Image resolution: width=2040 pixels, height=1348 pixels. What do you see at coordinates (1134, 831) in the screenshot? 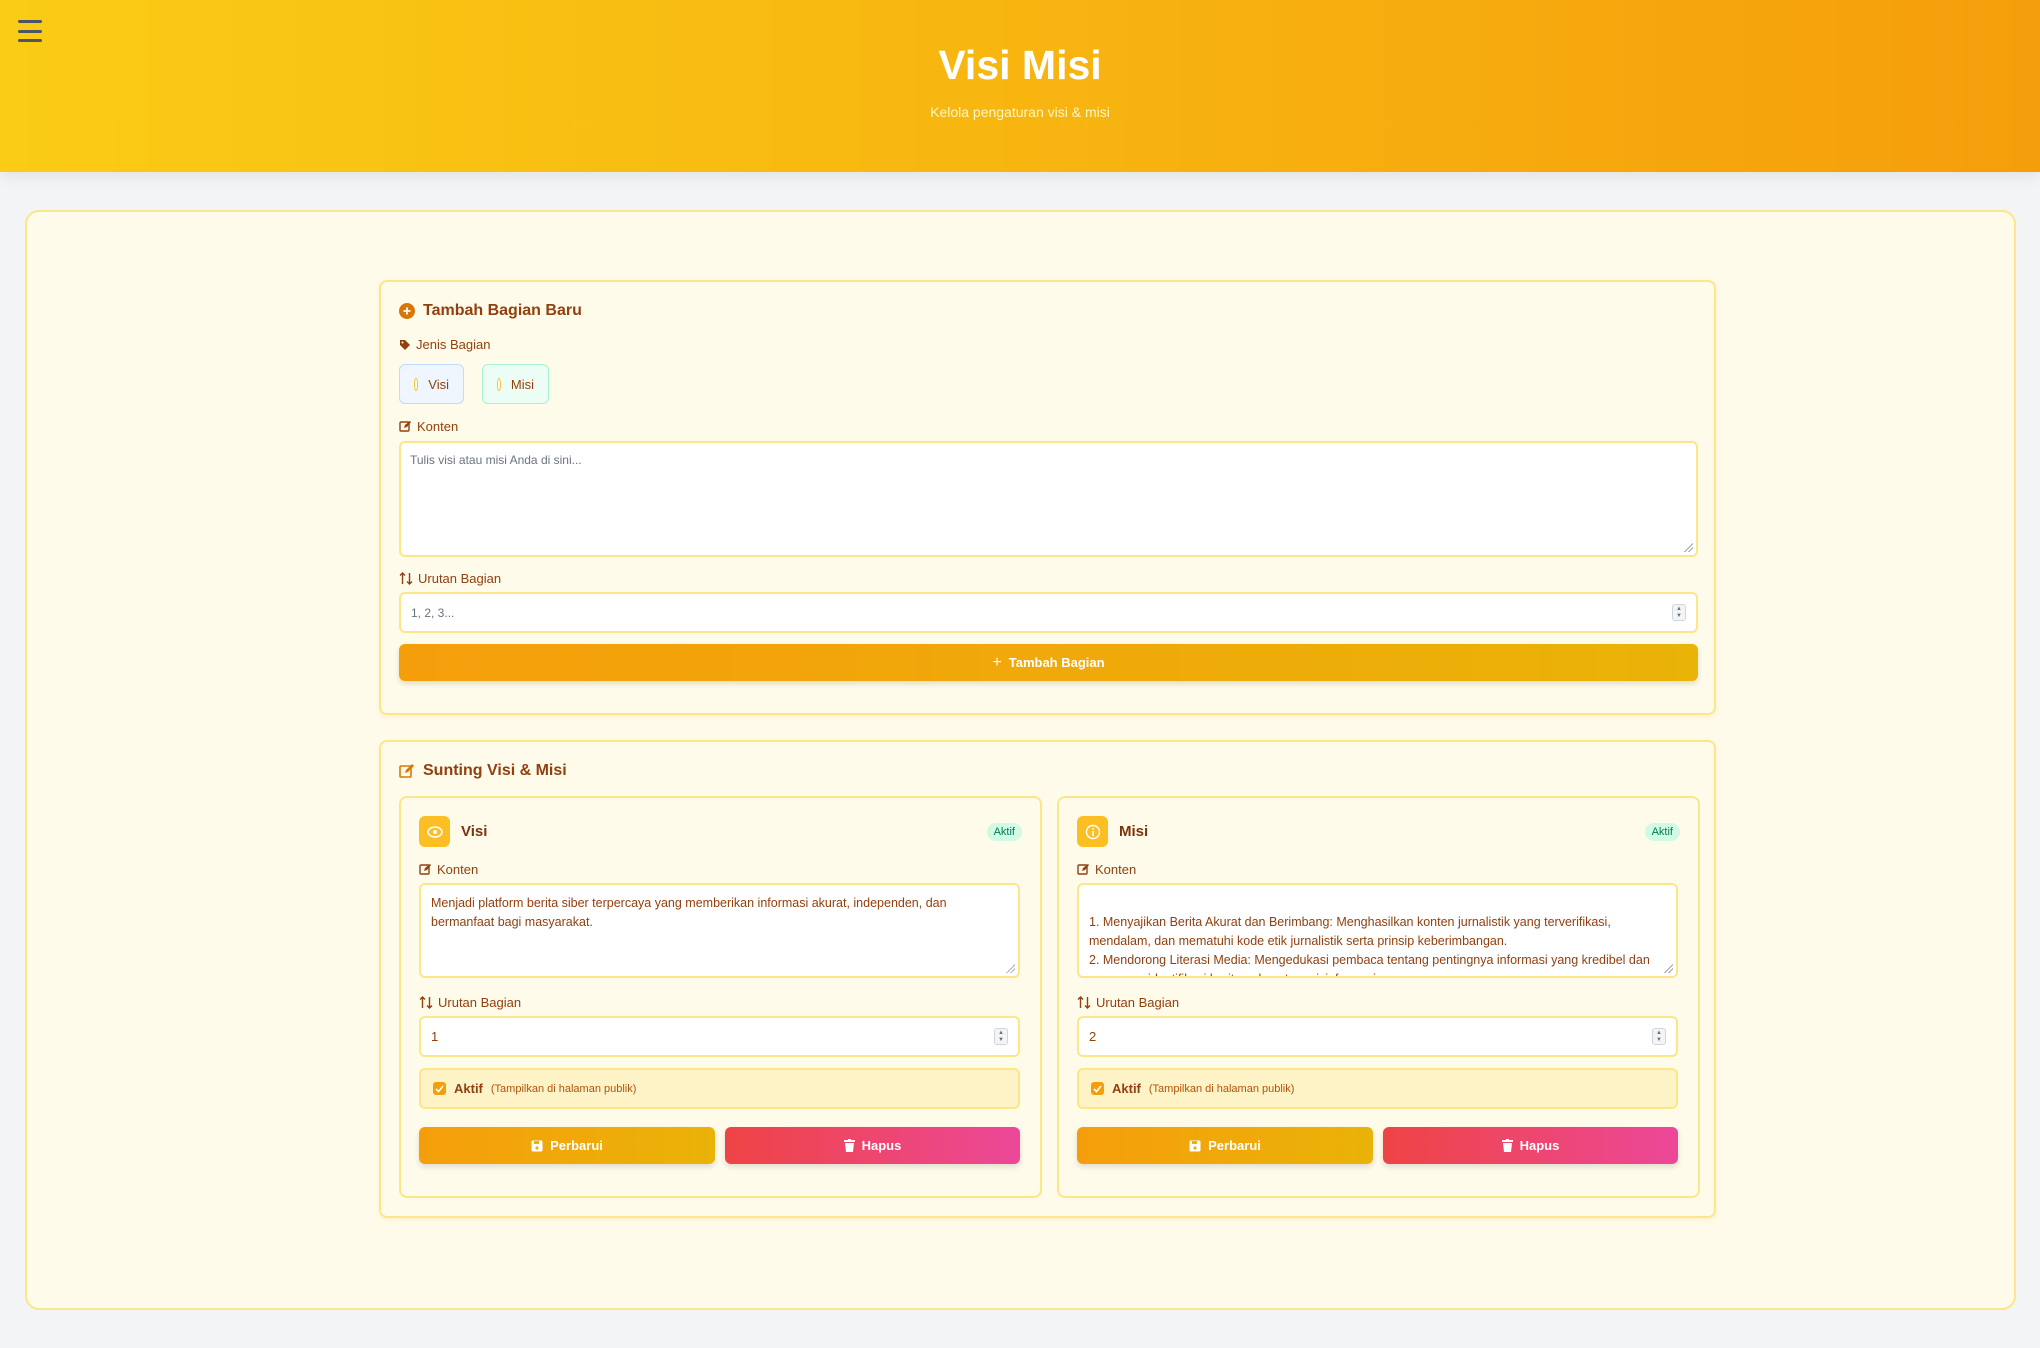
I see `card-title: Misi` at bounding box center [1134, 831].